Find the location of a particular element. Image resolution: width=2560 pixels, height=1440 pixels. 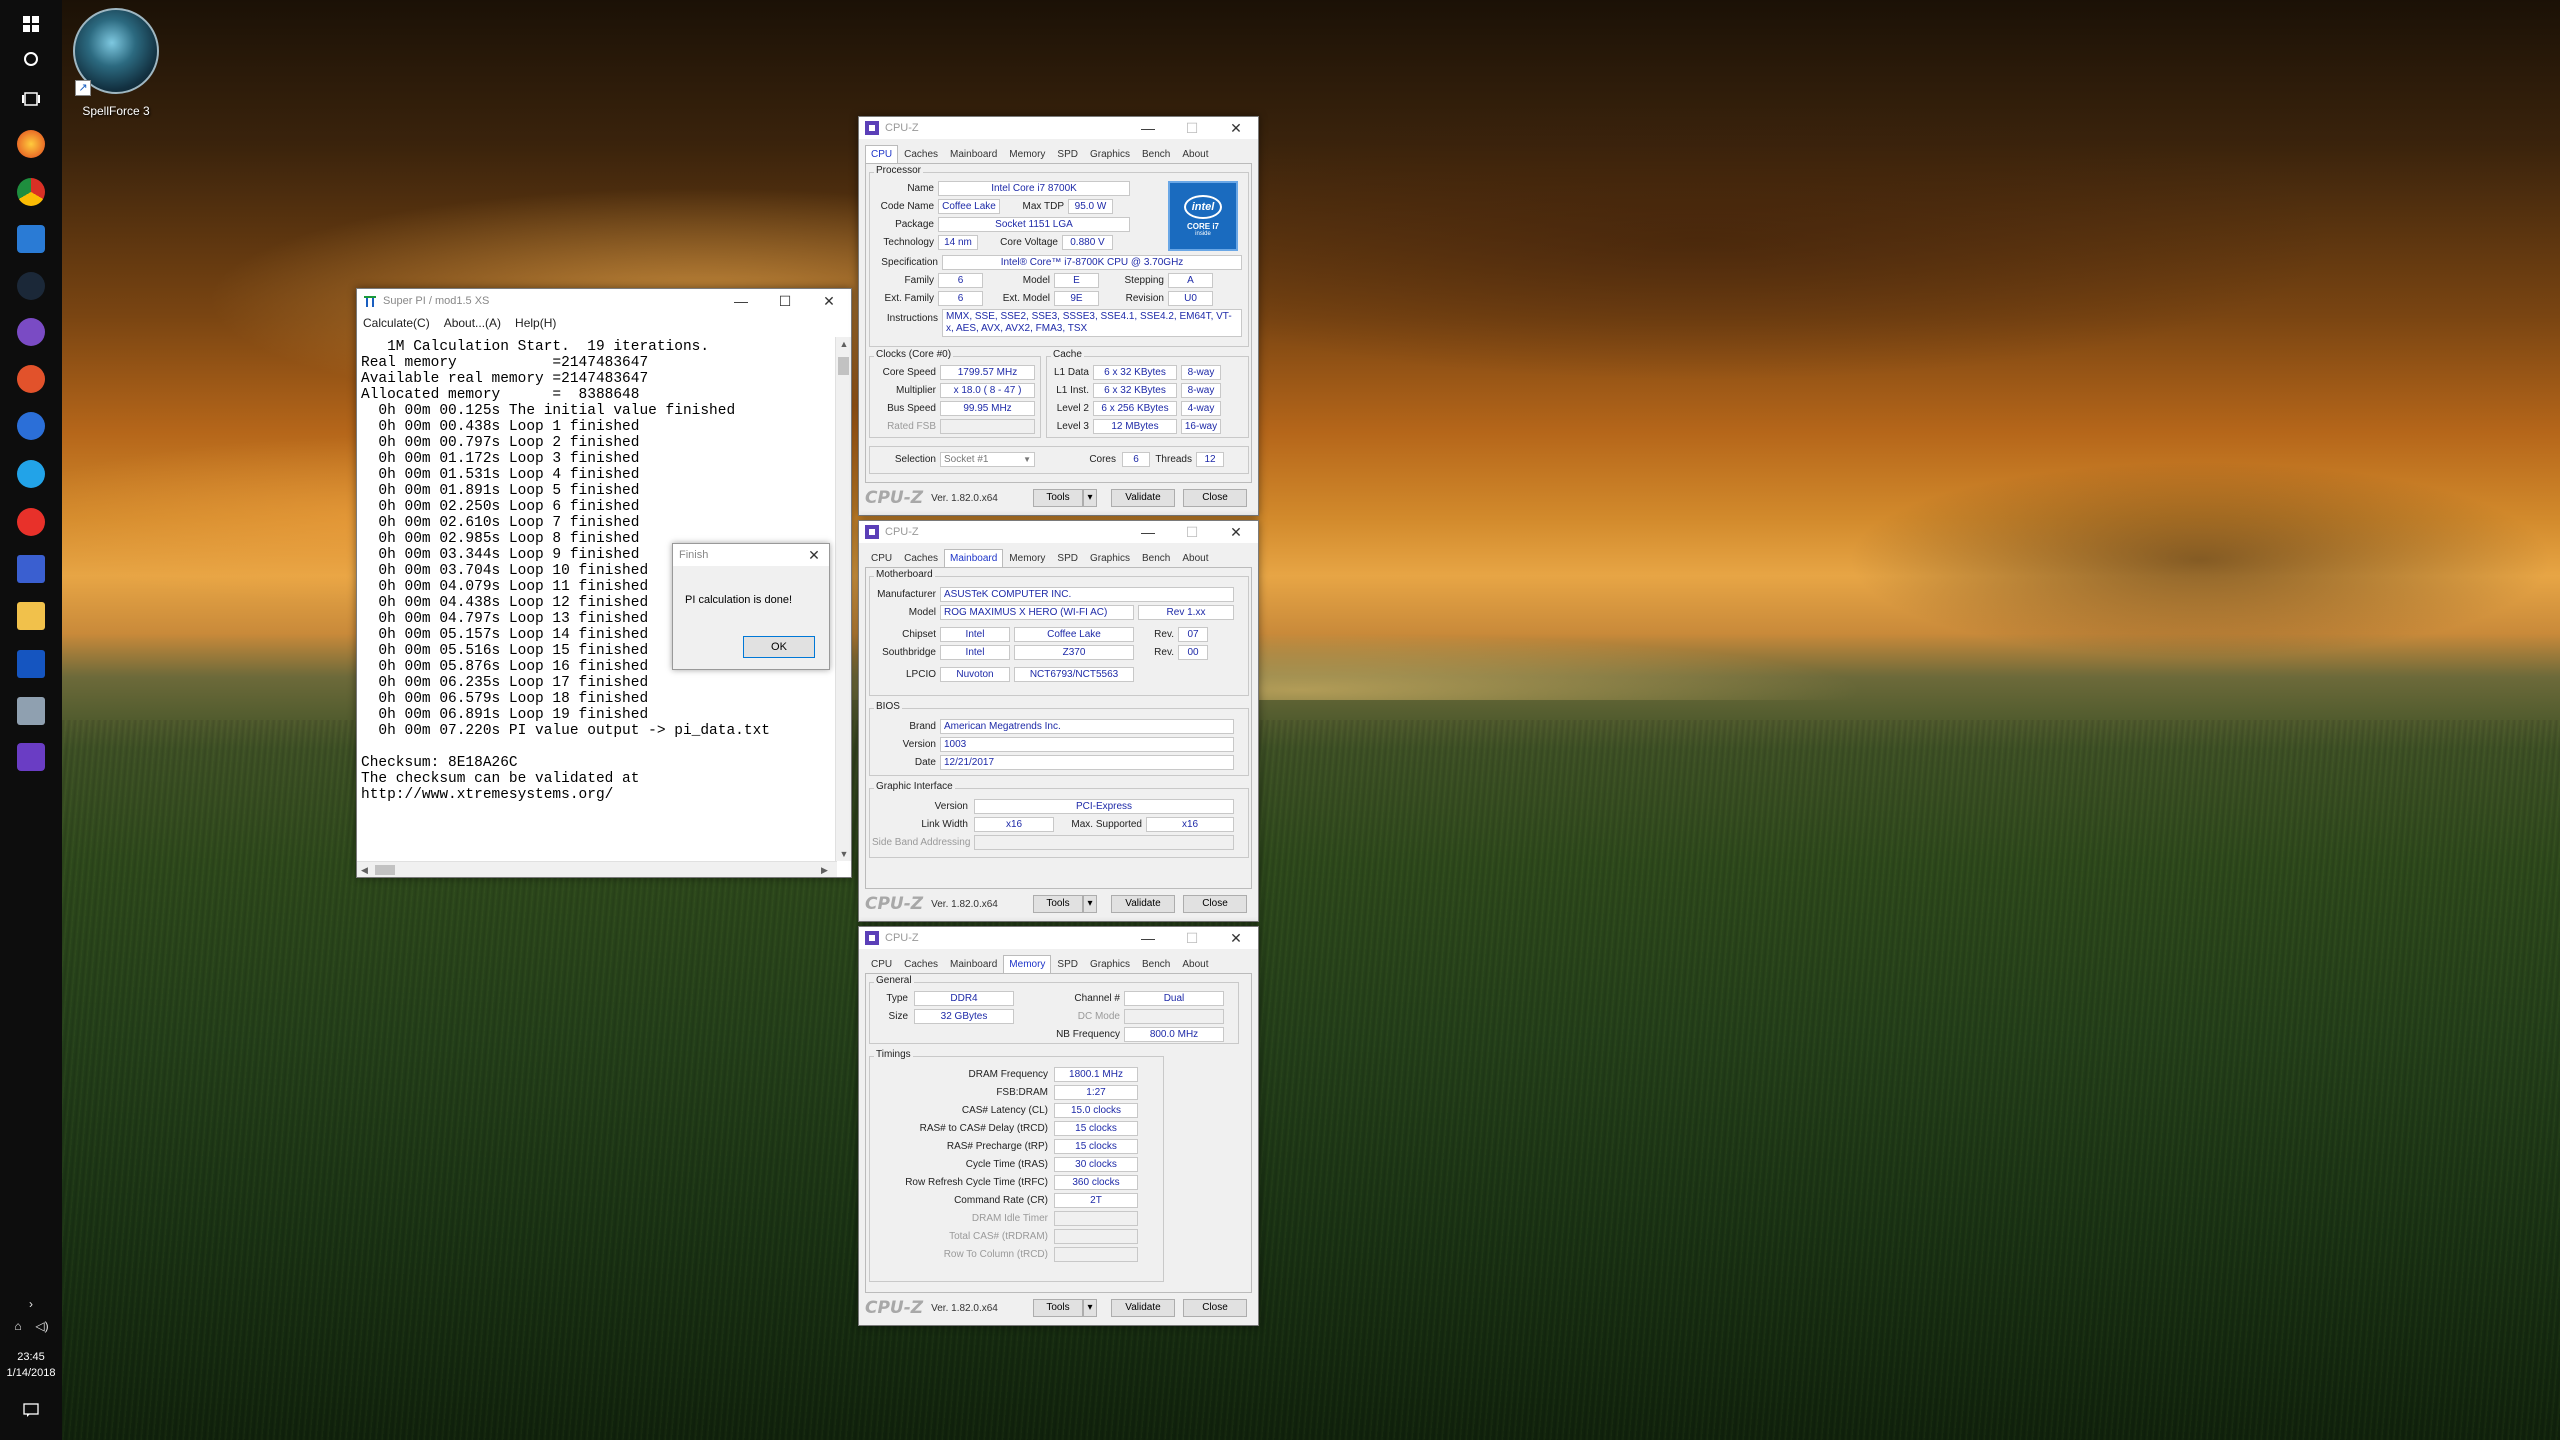

steam-icon is located at coordinates (31, 286).